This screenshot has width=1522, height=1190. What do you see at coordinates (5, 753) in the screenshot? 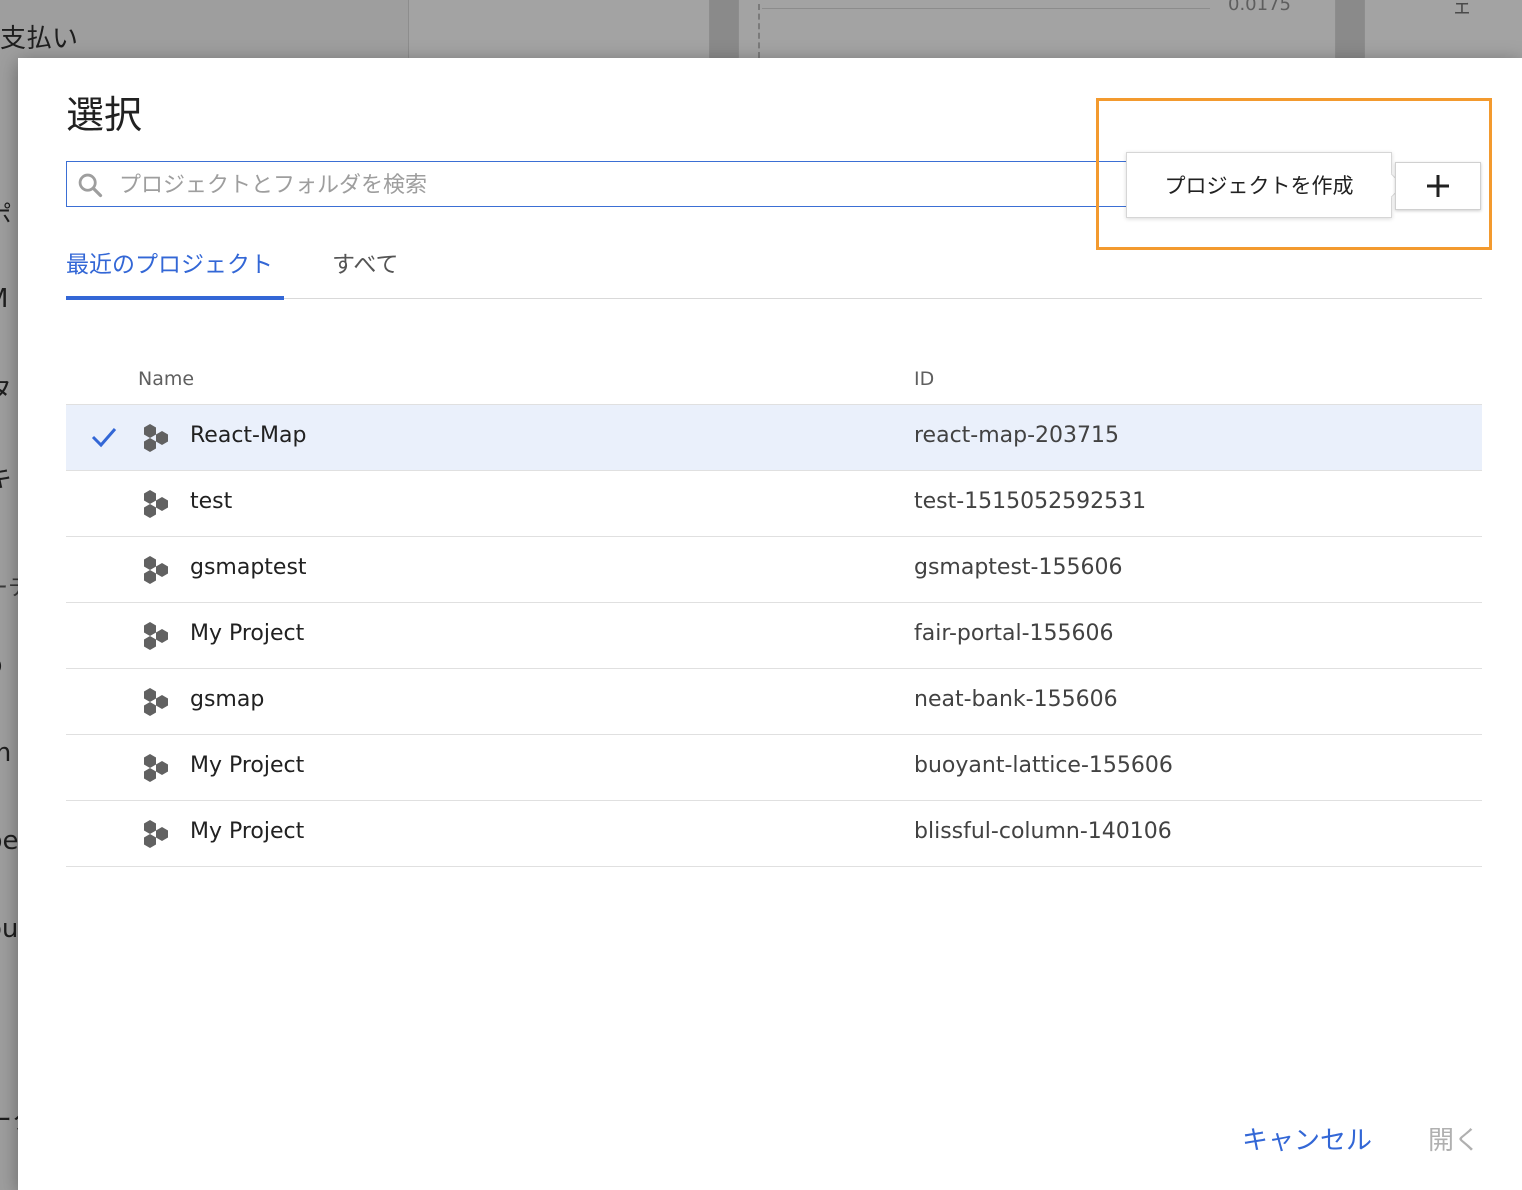
I see `bg-sidebar-item: m` at bounding box center [5, 753].